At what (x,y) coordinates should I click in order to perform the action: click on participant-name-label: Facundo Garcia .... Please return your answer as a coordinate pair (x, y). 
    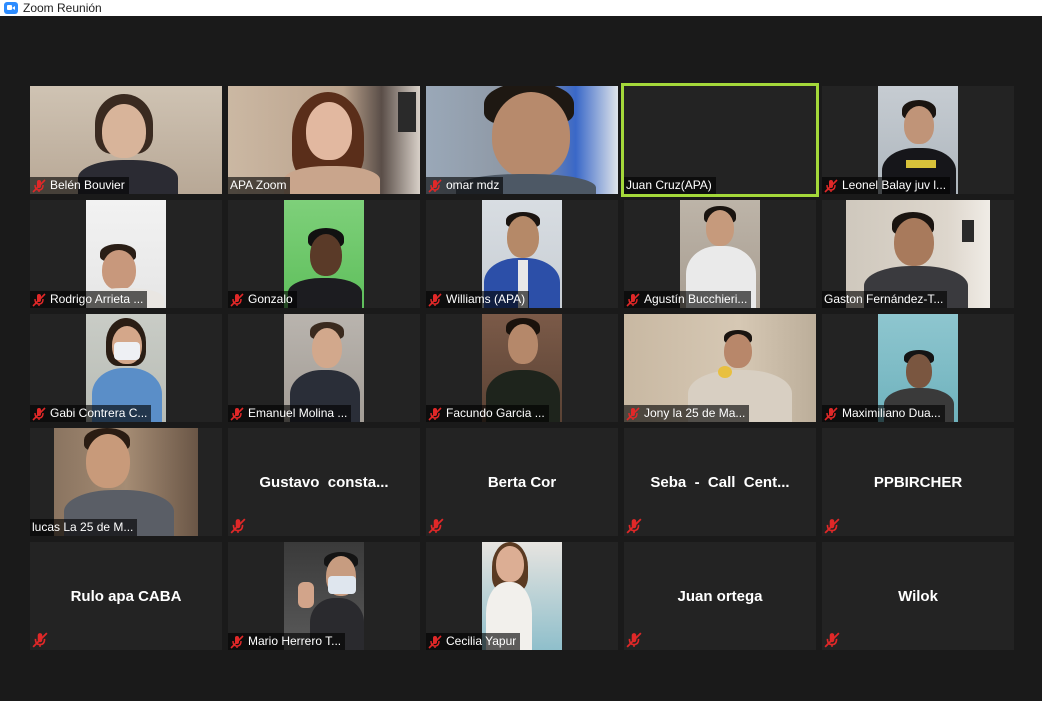
    Looking at the image, I should click on (487, 413).